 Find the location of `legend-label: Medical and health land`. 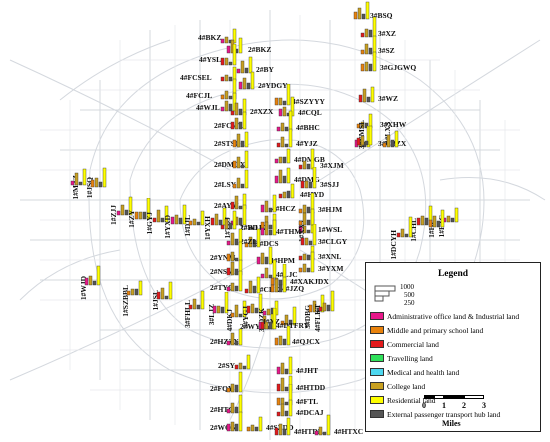

legend-label: Medical and health land is located at coordinates (423, 372).